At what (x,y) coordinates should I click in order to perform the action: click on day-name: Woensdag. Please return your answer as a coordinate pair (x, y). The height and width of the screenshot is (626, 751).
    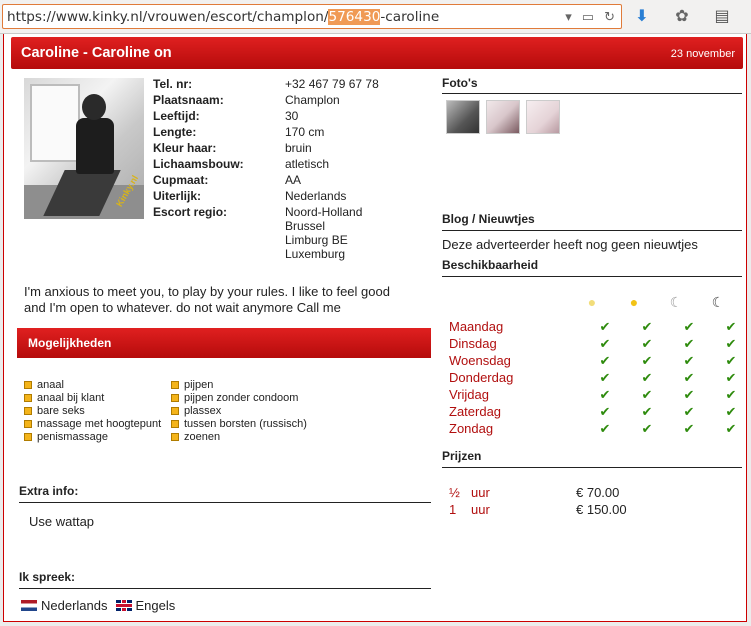
    Looking at the image, I should click on (480, 360).